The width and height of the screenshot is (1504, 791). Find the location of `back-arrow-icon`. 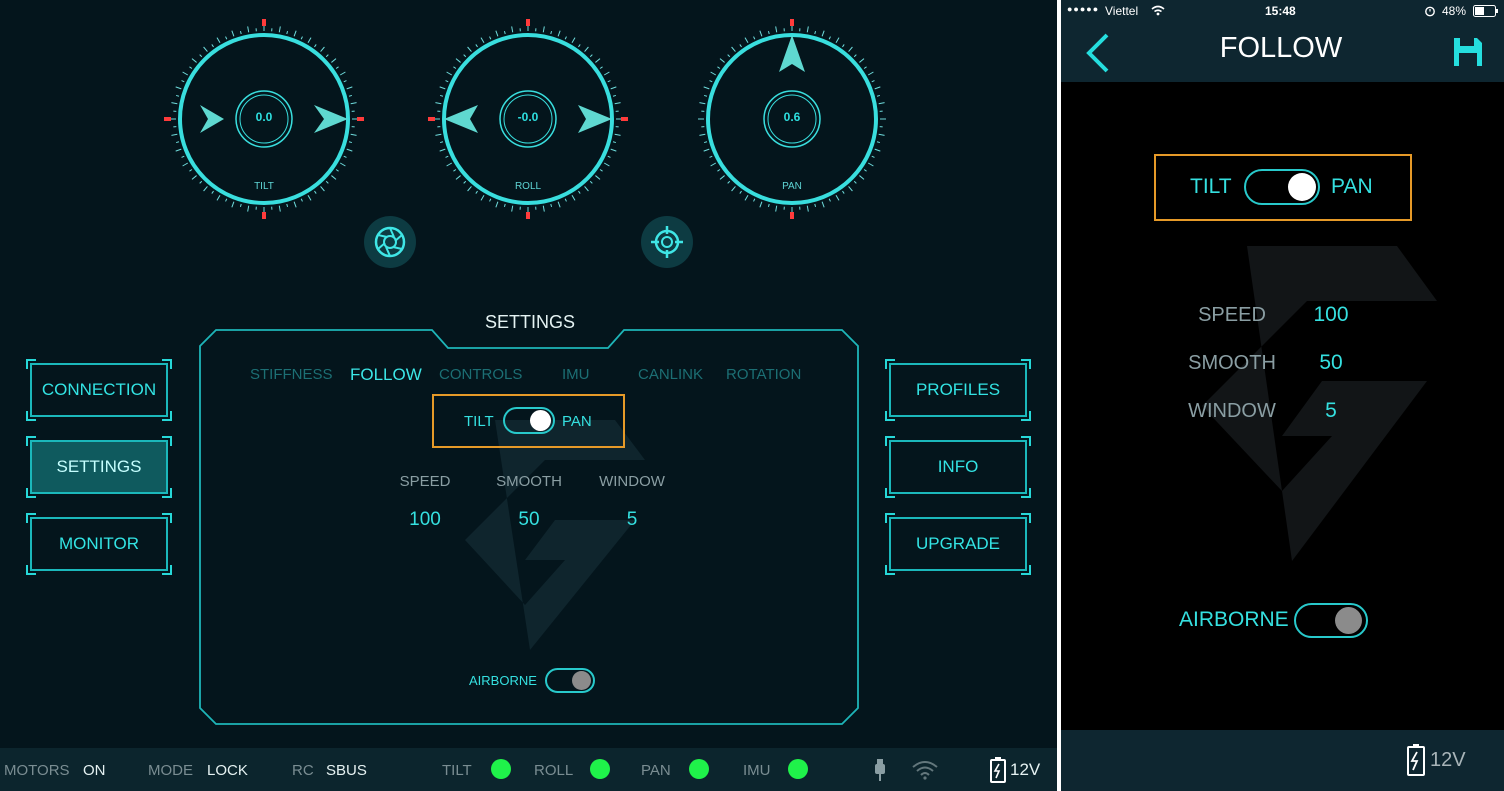

back-arrow-icon is located at coordinates (1098, 53).